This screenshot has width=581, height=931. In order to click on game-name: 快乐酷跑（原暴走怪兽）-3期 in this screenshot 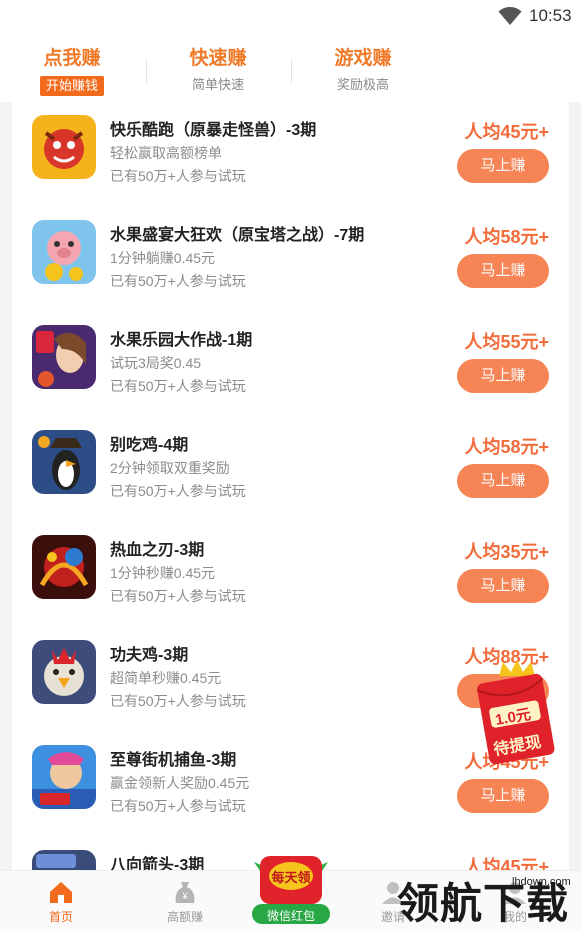, I will do `click(213, 130)`.